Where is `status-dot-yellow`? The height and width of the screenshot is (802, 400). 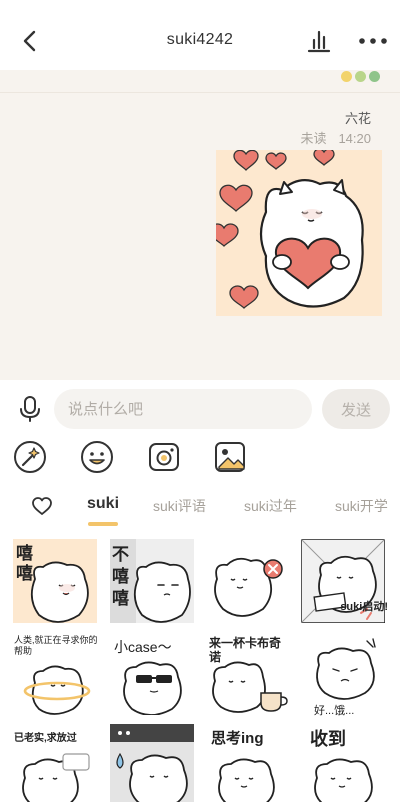
status-dot-yellow is located at coordinates (346, 76).